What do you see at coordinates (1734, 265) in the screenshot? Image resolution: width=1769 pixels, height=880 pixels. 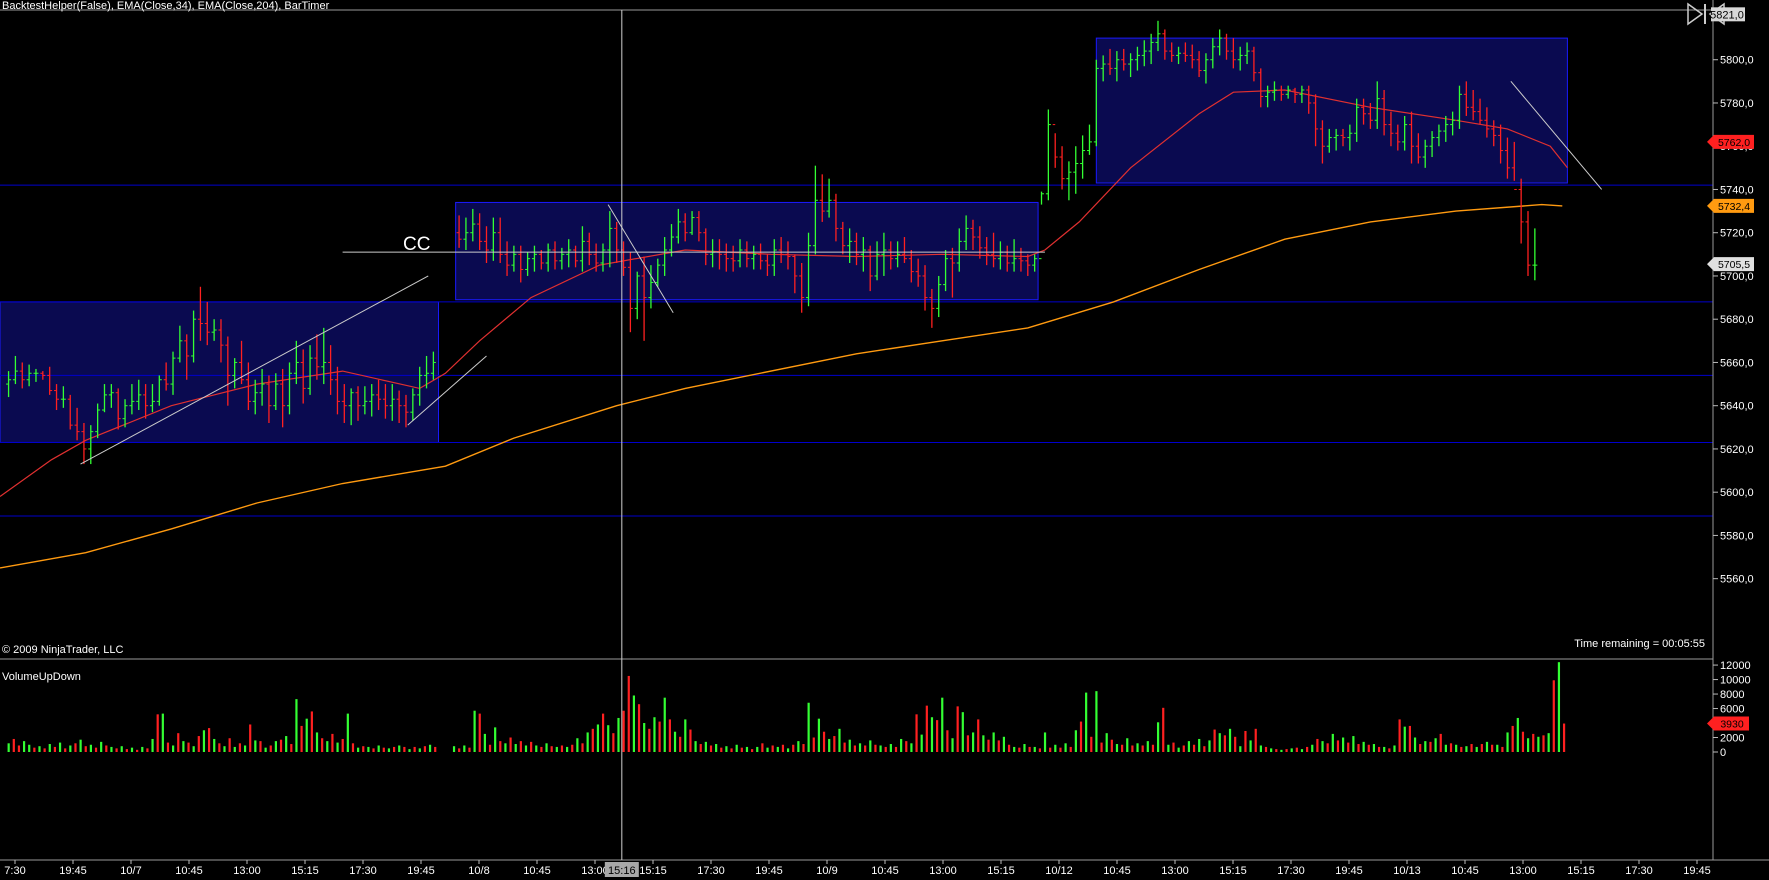 I see `price-badge-label: 5705,5` at bounding box center [1734, 265].